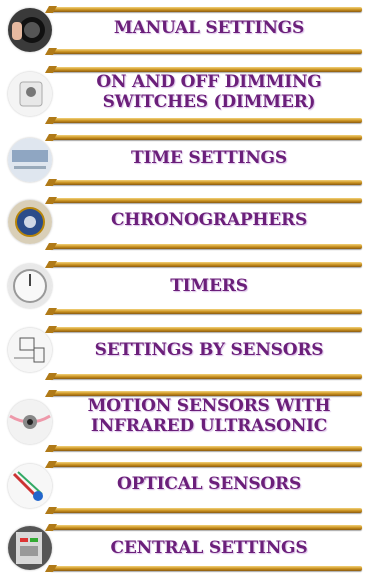 The width and height of the screenshot is (366, 573). Describe the element at coordinates (209, 220) in the screenshot. I see `item-label: CHRONOGRAPHERS` at that location.